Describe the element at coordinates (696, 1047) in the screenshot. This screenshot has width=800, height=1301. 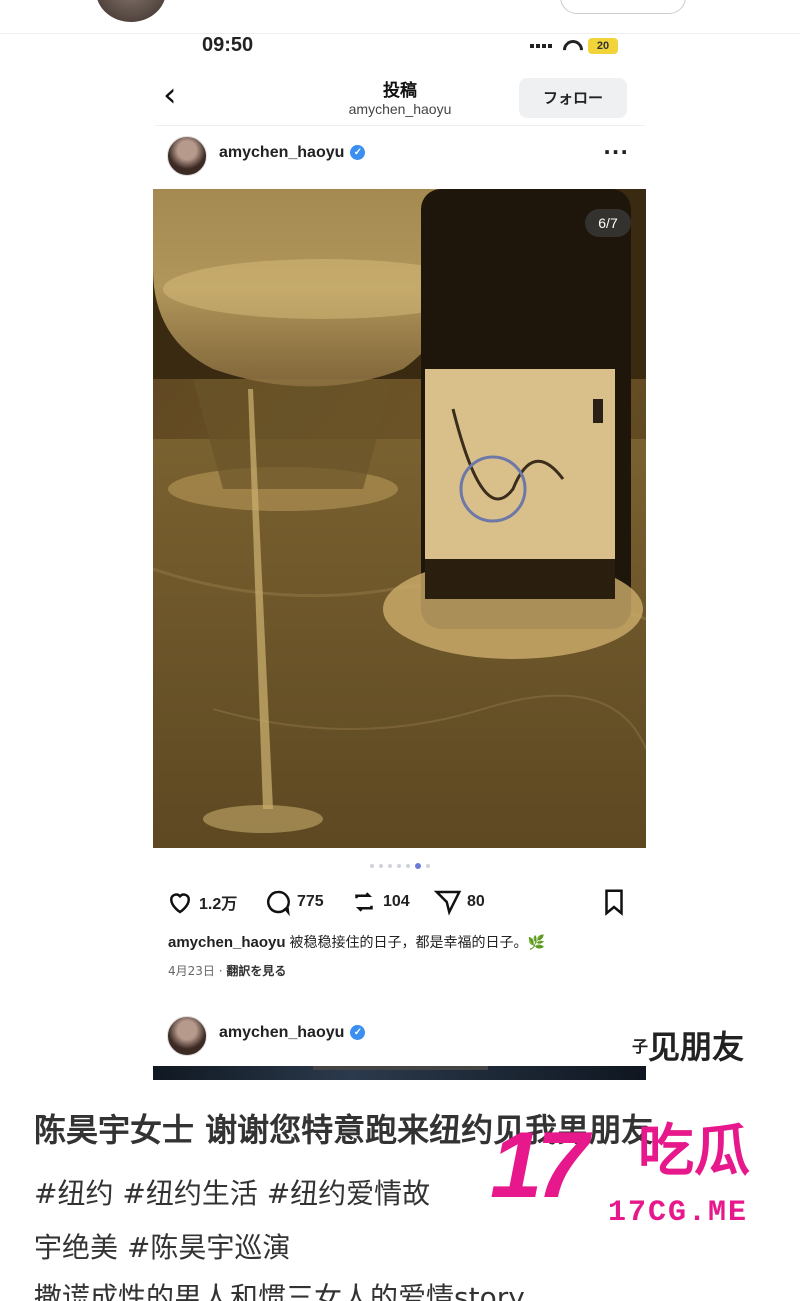
I see `side-caption-big: 见朋友` at that location.